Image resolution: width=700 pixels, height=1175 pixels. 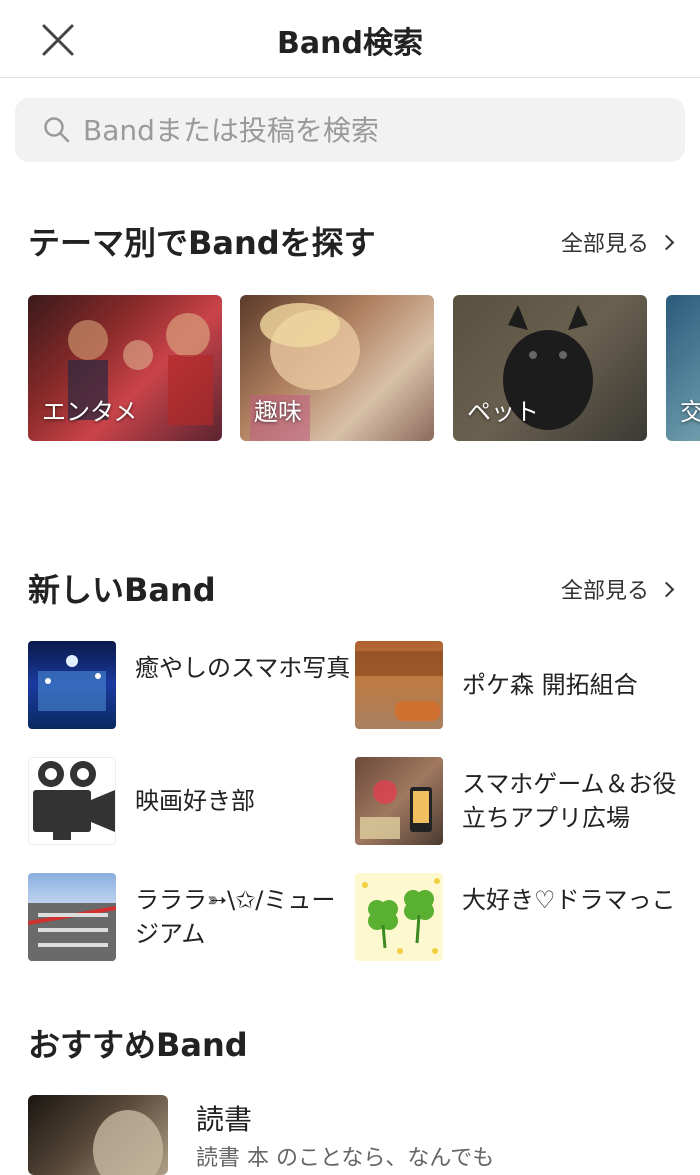 What do you see at coordinates (138, 1045) in the screenshot?
I see `recommended-section-title: おすすめBand` at bounding box center [138, 1045].